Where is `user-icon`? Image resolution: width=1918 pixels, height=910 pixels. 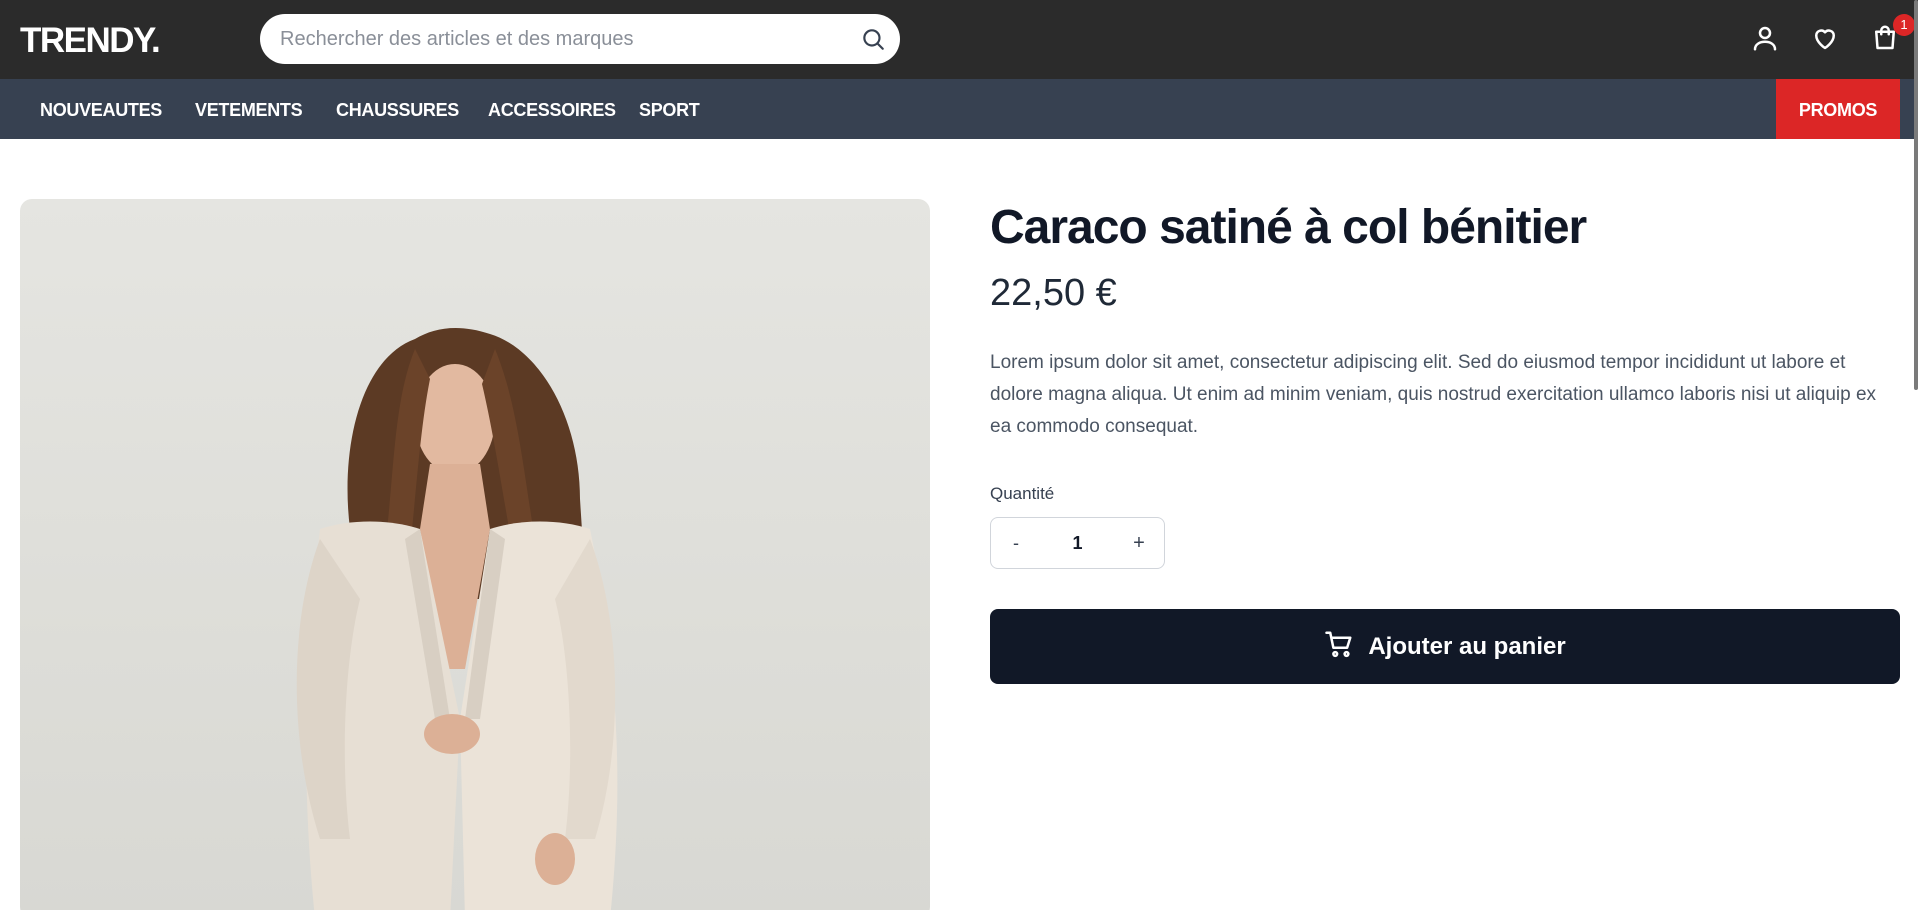
user-icon is located at coordinates (1765, 38).